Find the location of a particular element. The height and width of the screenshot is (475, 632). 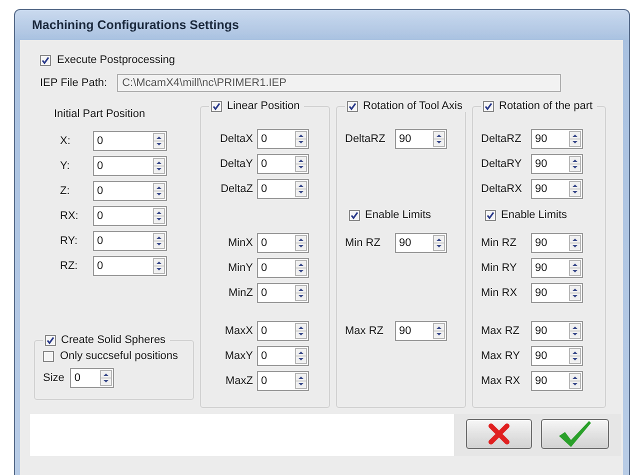

path-field: C:\McamX4\mill\nc\PRIMER1.IEP is located at coordinates (339, 83).